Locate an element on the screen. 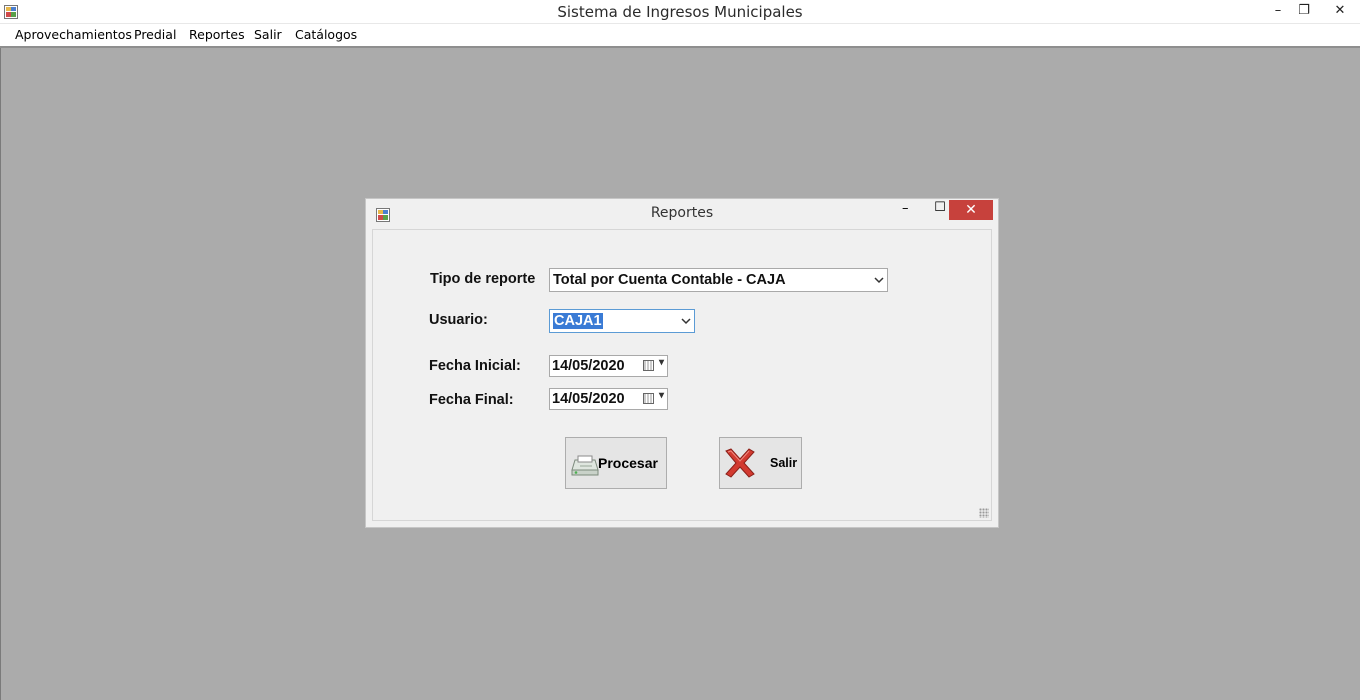  salir-button: Salir is located at coordinates (760, 463).